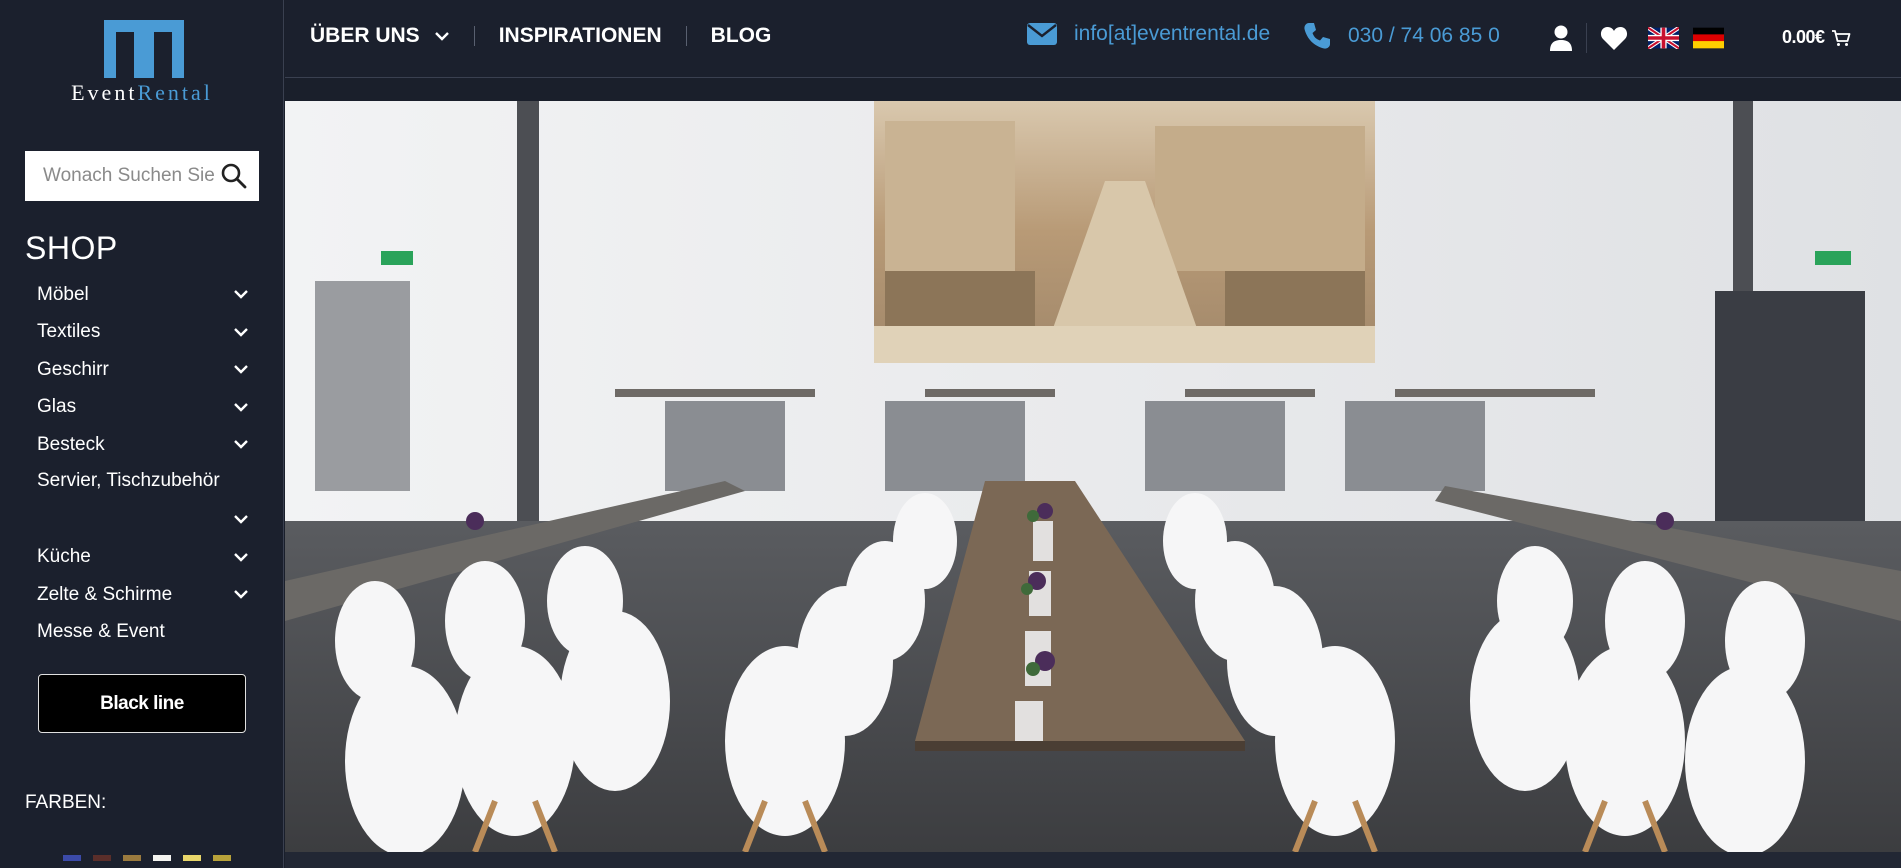 Image resolution: width=1901 pixels, height=868 pixels. I want to click on cart-icon, so click(1840, 37).